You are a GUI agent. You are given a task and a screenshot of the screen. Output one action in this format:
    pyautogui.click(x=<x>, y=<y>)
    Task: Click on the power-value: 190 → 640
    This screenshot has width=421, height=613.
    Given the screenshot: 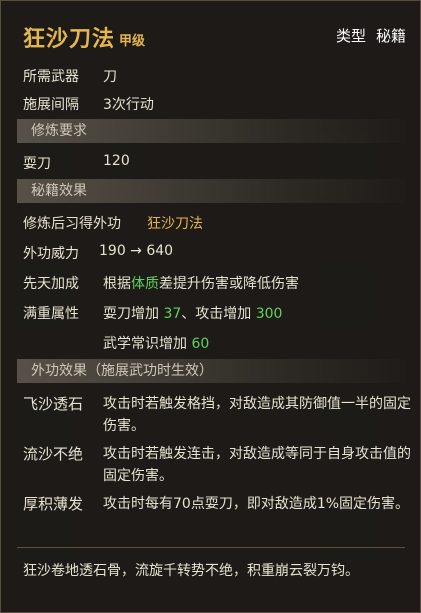 What is the action you would take?
    pyautogui.click(x=136, y=251)
    